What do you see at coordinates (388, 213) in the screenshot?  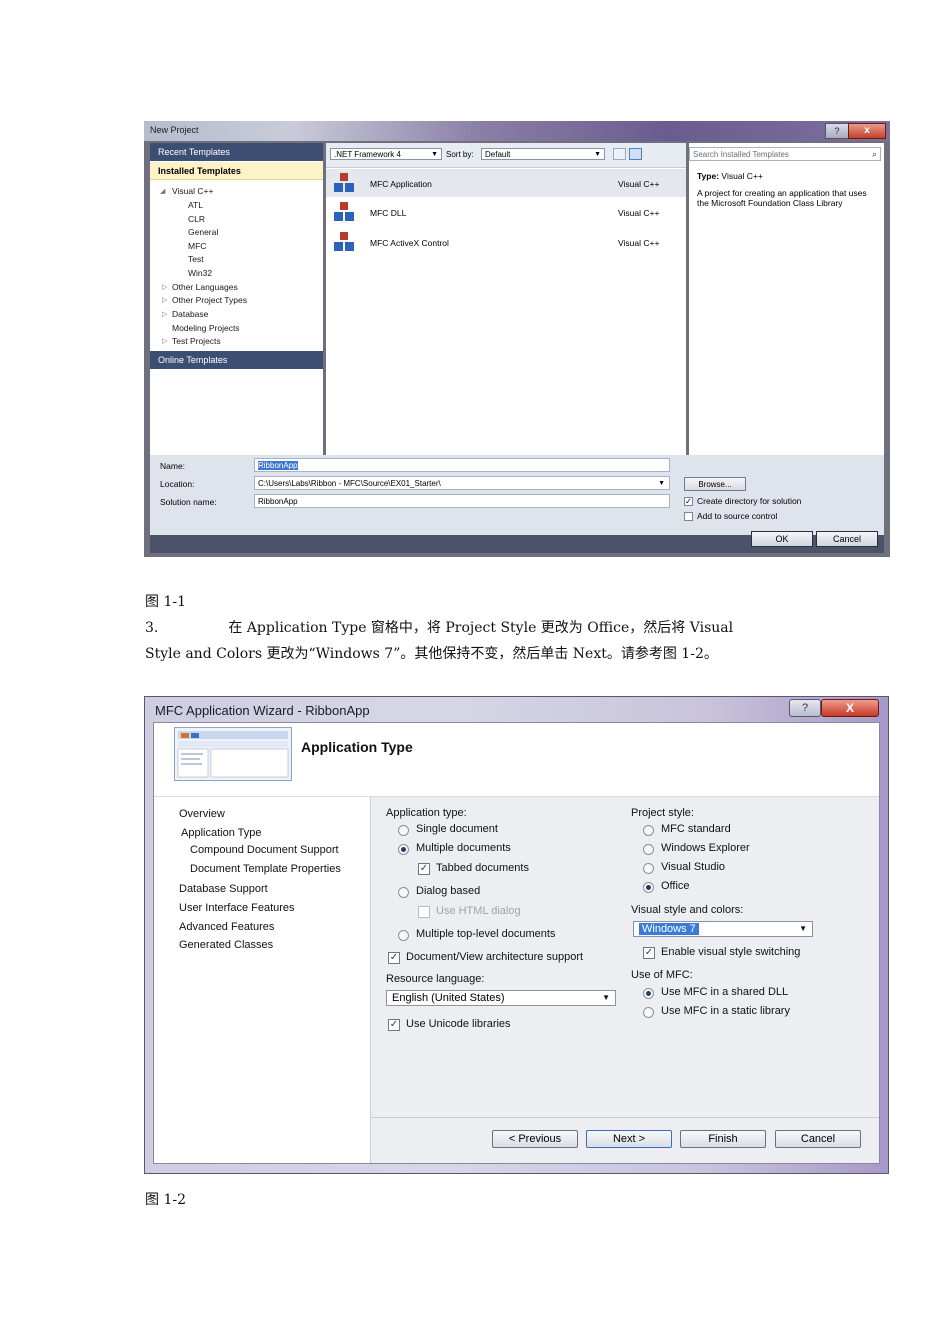 I see `template-name: MFC DLL` at bounding box center [388, 213].